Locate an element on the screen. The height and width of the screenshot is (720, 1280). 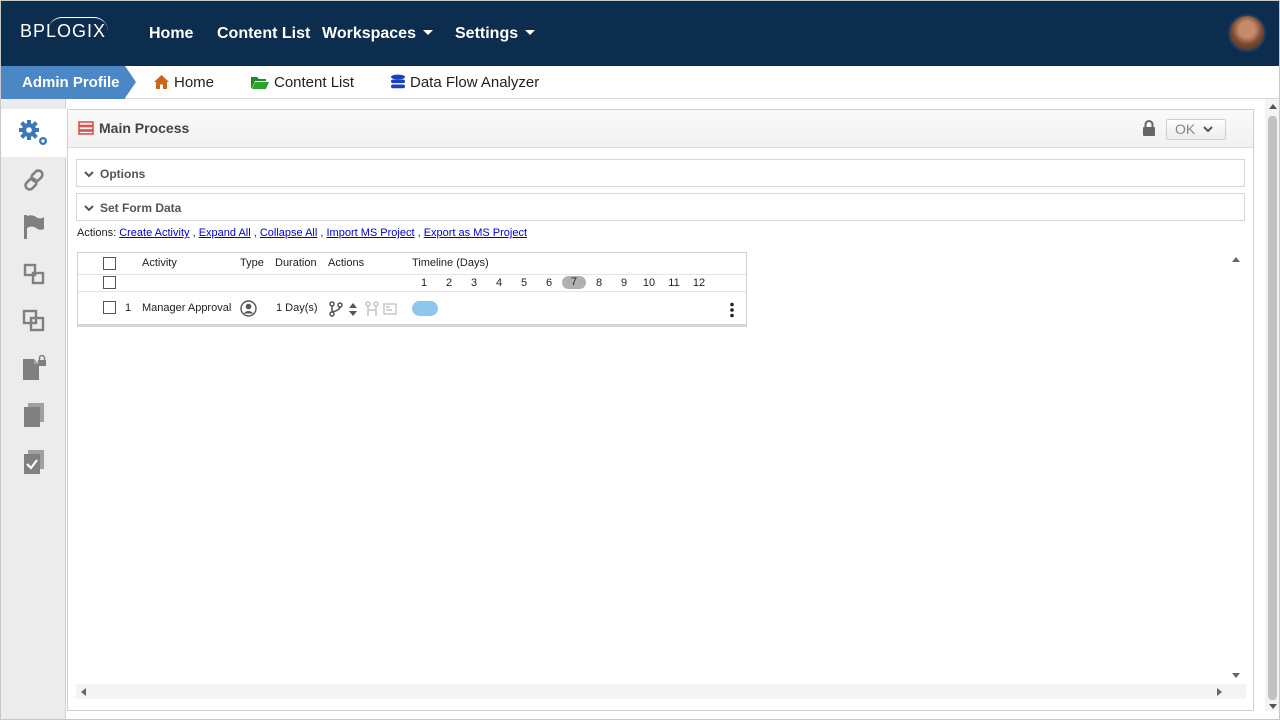
breadcrumb-content-list: Content List is located at coordinates (302, 82).